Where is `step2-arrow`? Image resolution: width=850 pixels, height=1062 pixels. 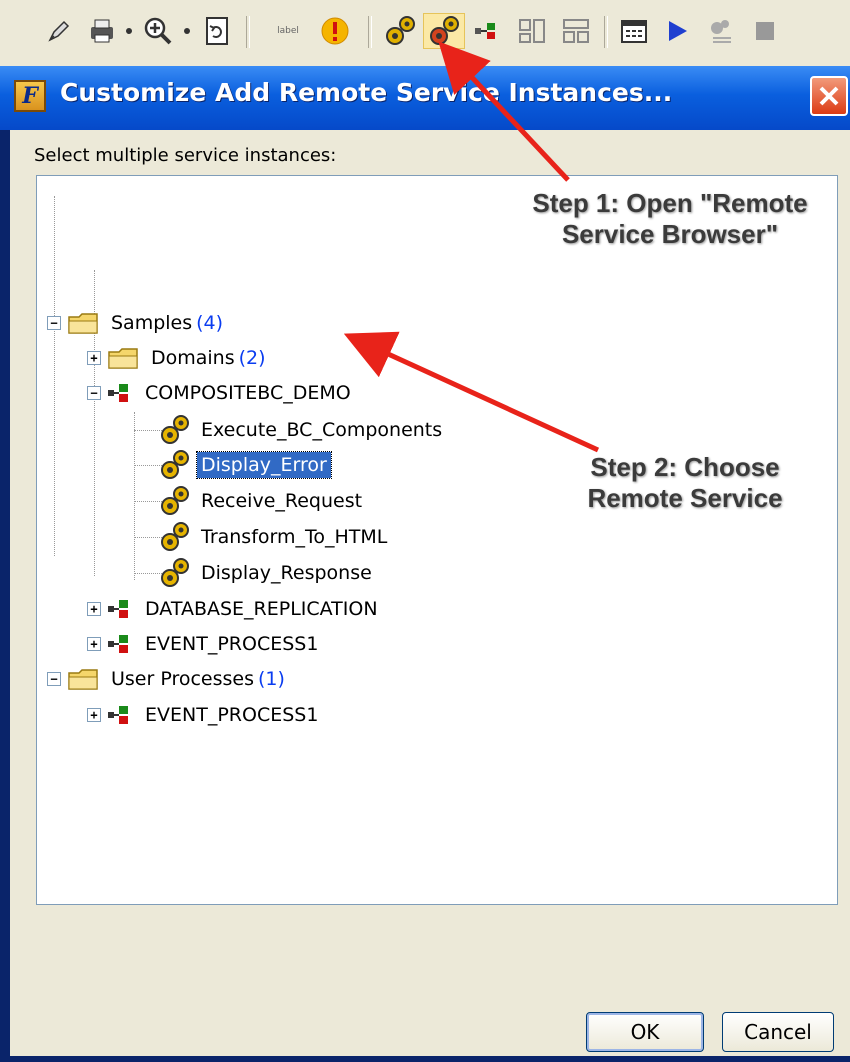 step2-arrow is located at coordinates (471, 392).